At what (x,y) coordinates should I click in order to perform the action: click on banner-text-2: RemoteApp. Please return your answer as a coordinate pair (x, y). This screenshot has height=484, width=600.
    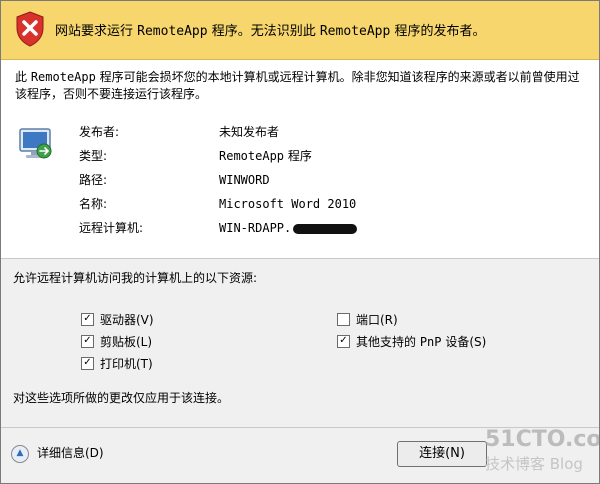
    Looking at the image, I should click on (172, 31).